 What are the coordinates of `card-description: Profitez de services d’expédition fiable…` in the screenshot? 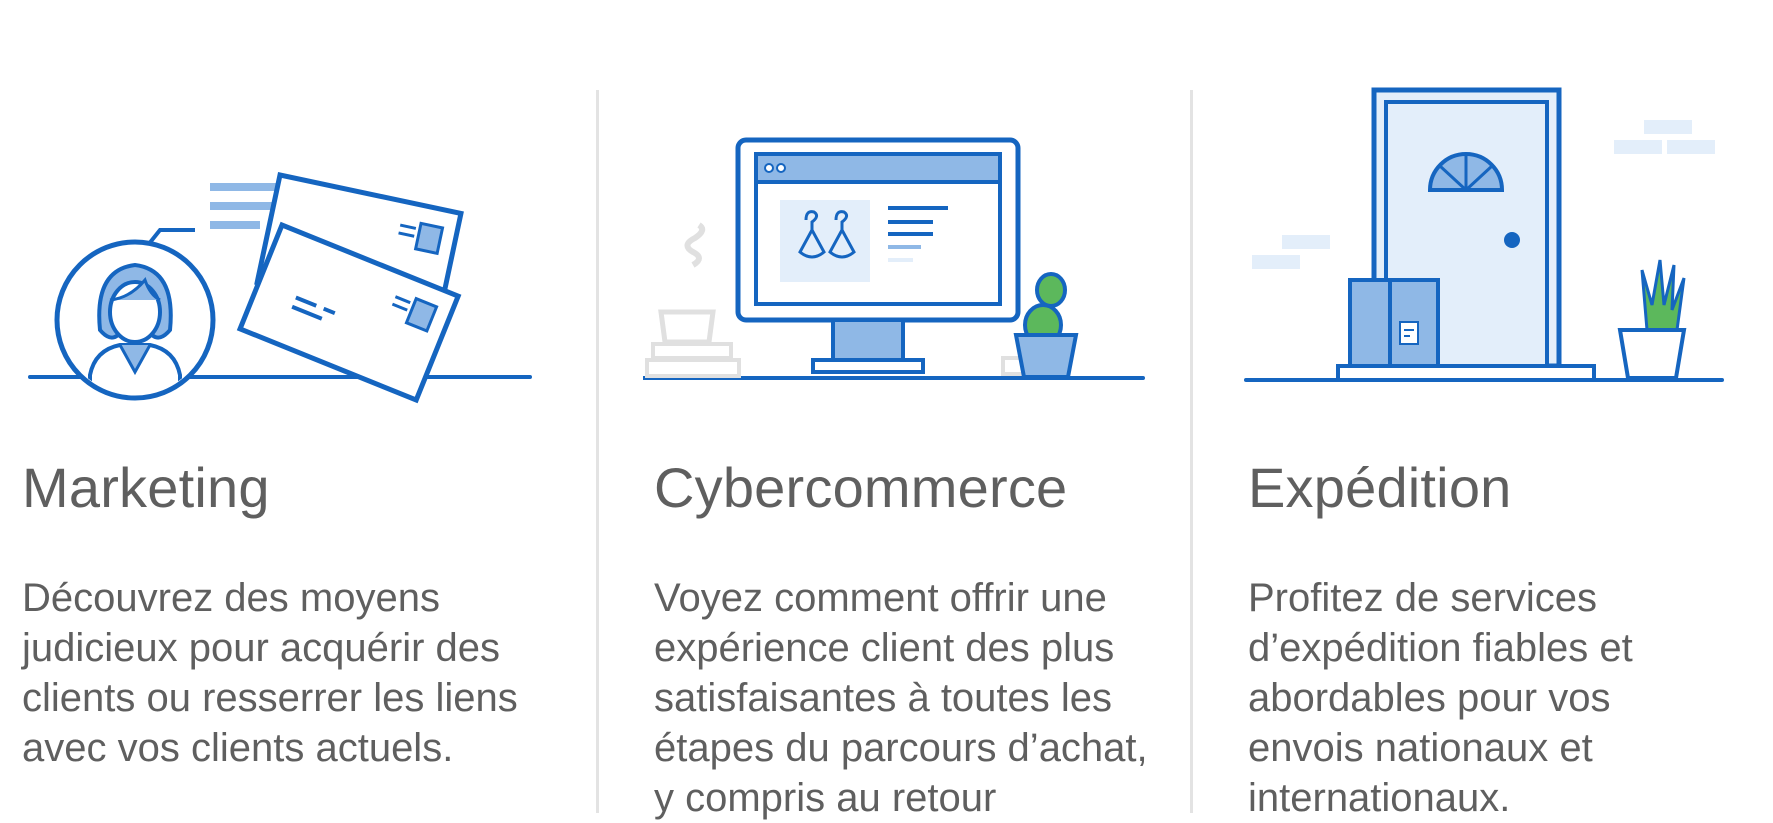 It's located at (1440, 698).